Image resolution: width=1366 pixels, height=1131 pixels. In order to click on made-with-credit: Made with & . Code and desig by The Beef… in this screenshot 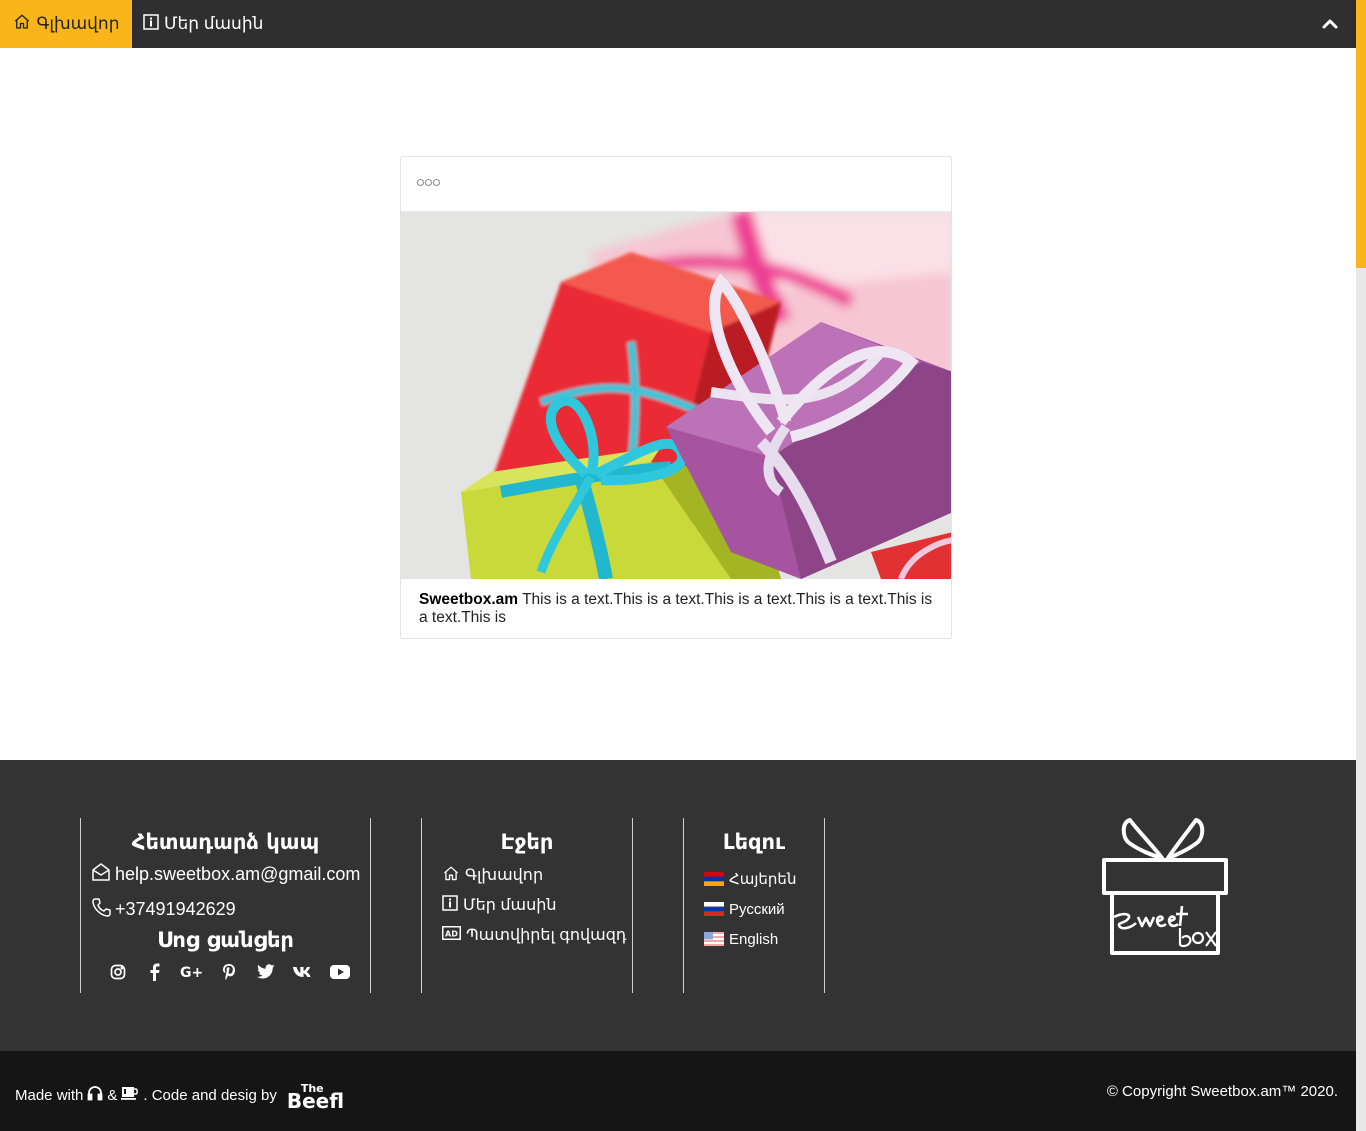, I will do `click(180, 1098)`.